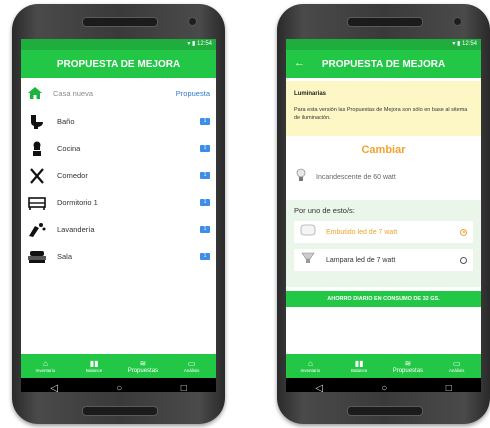  I want to click on sofa-icon, so click(37, 257).